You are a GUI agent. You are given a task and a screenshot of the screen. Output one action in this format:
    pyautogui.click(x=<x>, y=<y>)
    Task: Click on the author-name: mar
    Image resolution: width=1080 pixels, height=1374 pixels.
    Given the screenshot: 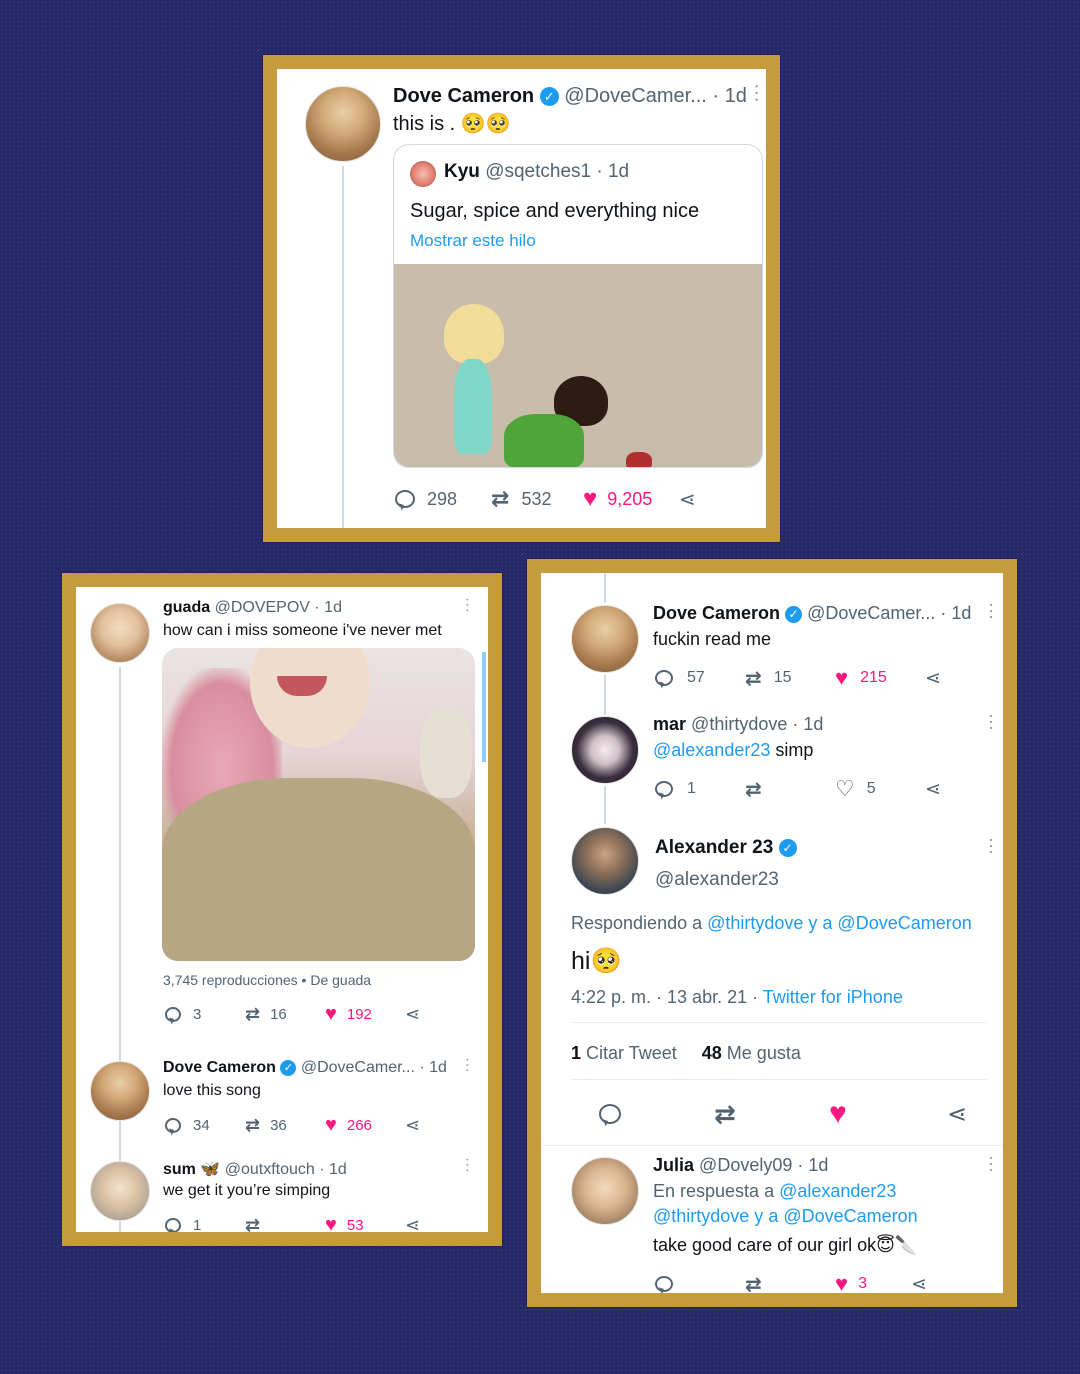 What is the action you would take?
    pyautogui.click(x=669, y=724)
    